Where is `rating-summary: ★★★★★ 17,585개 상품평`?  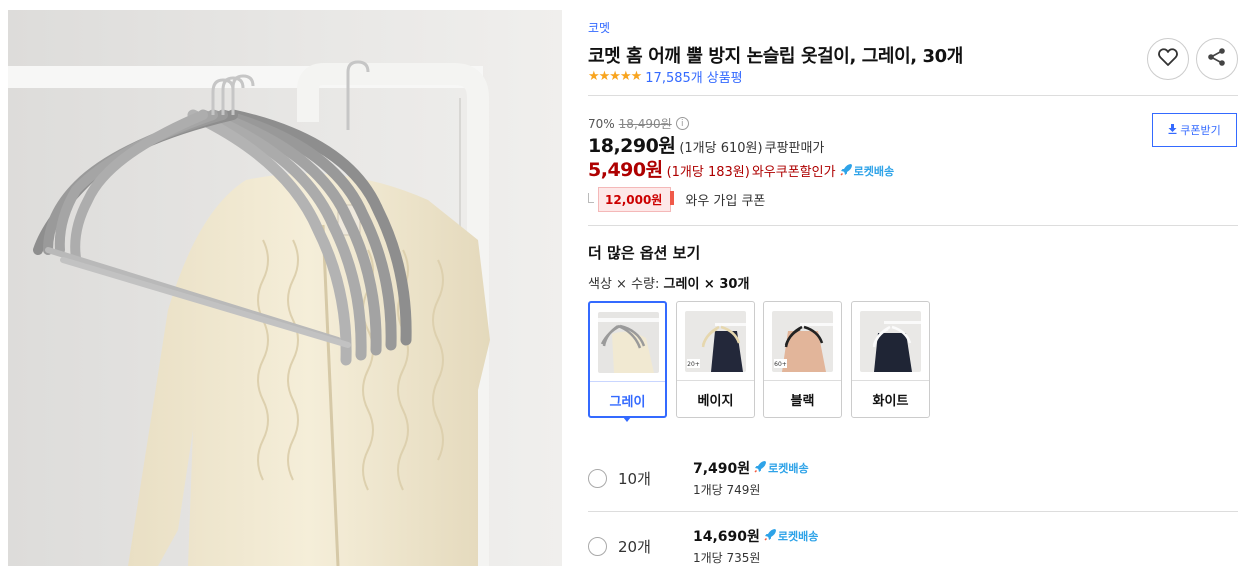 rating-summary: ★★★★★ 17,585개 상품평 is located at coordinates (665, 76).